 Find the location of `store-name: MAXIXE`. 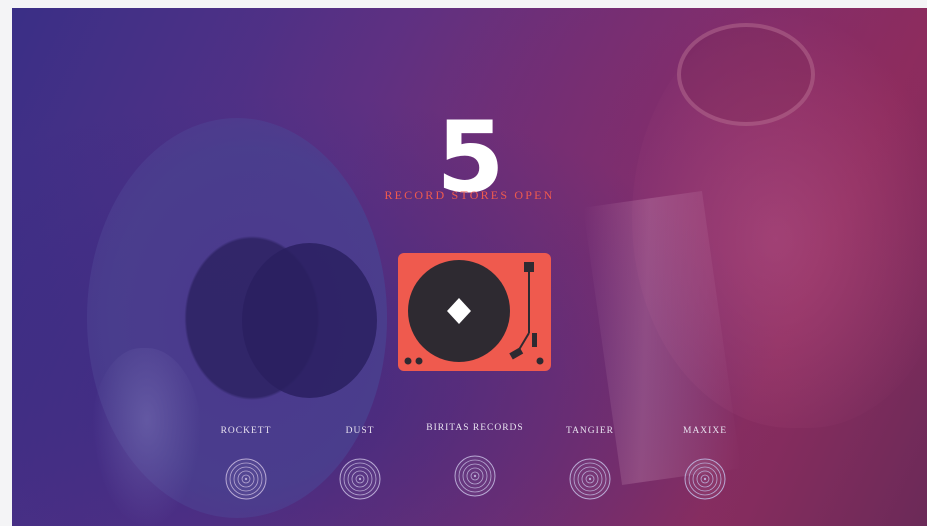

store-name: MAXIXE is located at coordinates (705, 431).